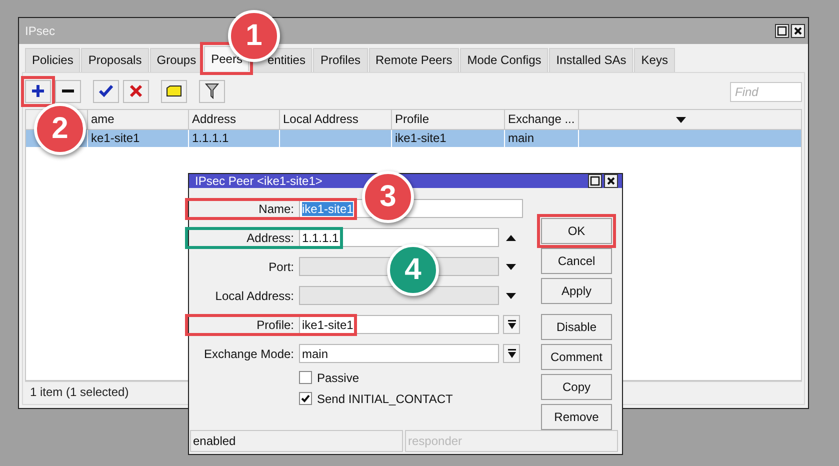  What do you see at coordinates (576, 417) in the screenshot?
I see `dialog-button: Remove` at bounding box center [576, 417].